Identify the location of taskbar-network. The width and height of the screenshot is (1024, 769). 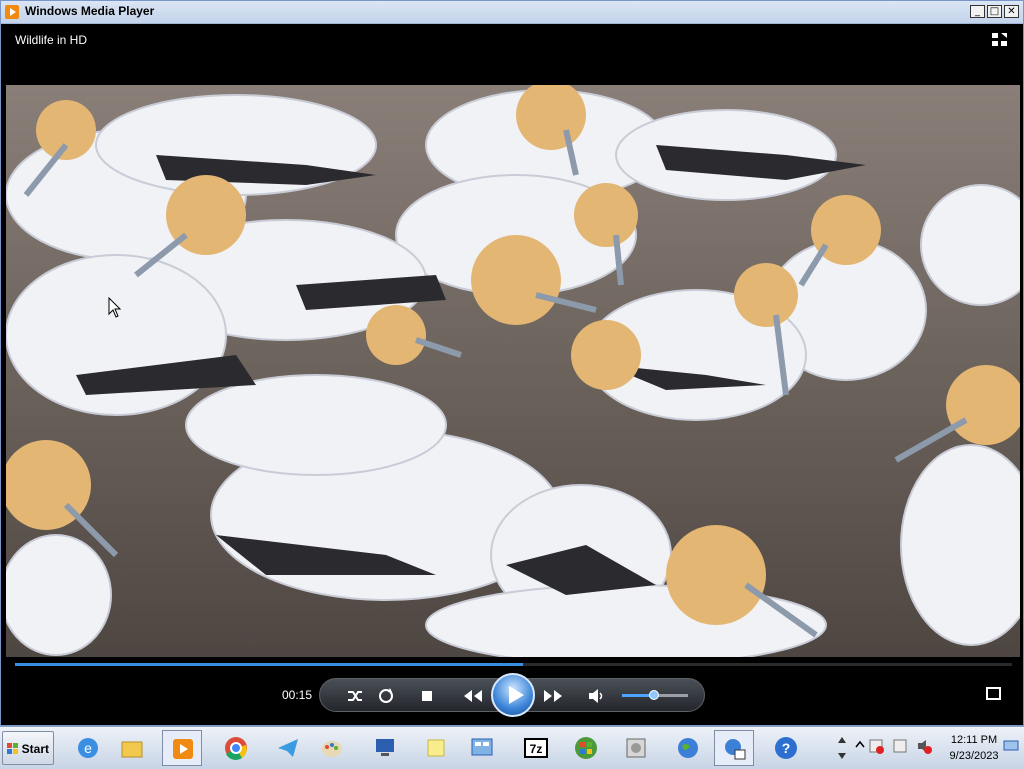
(688, 748).